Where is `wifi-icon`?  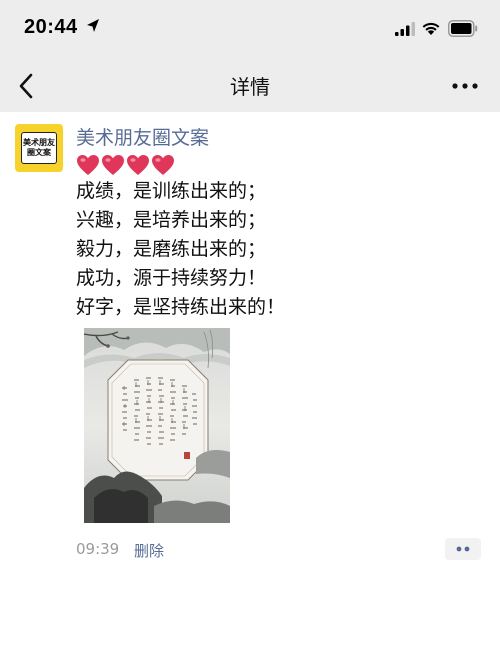
wifi-icon is located at coordinates (431, 28).